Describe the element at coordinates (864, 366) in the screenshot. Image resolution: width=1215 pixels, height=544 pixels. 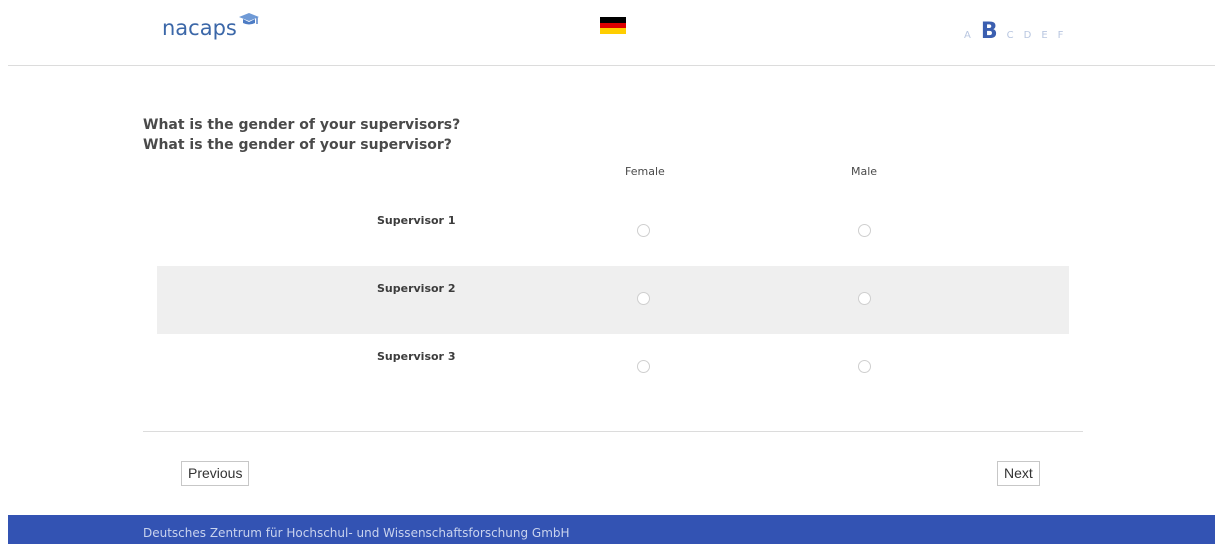
I see `supervisor-3-male-radio` at that location.